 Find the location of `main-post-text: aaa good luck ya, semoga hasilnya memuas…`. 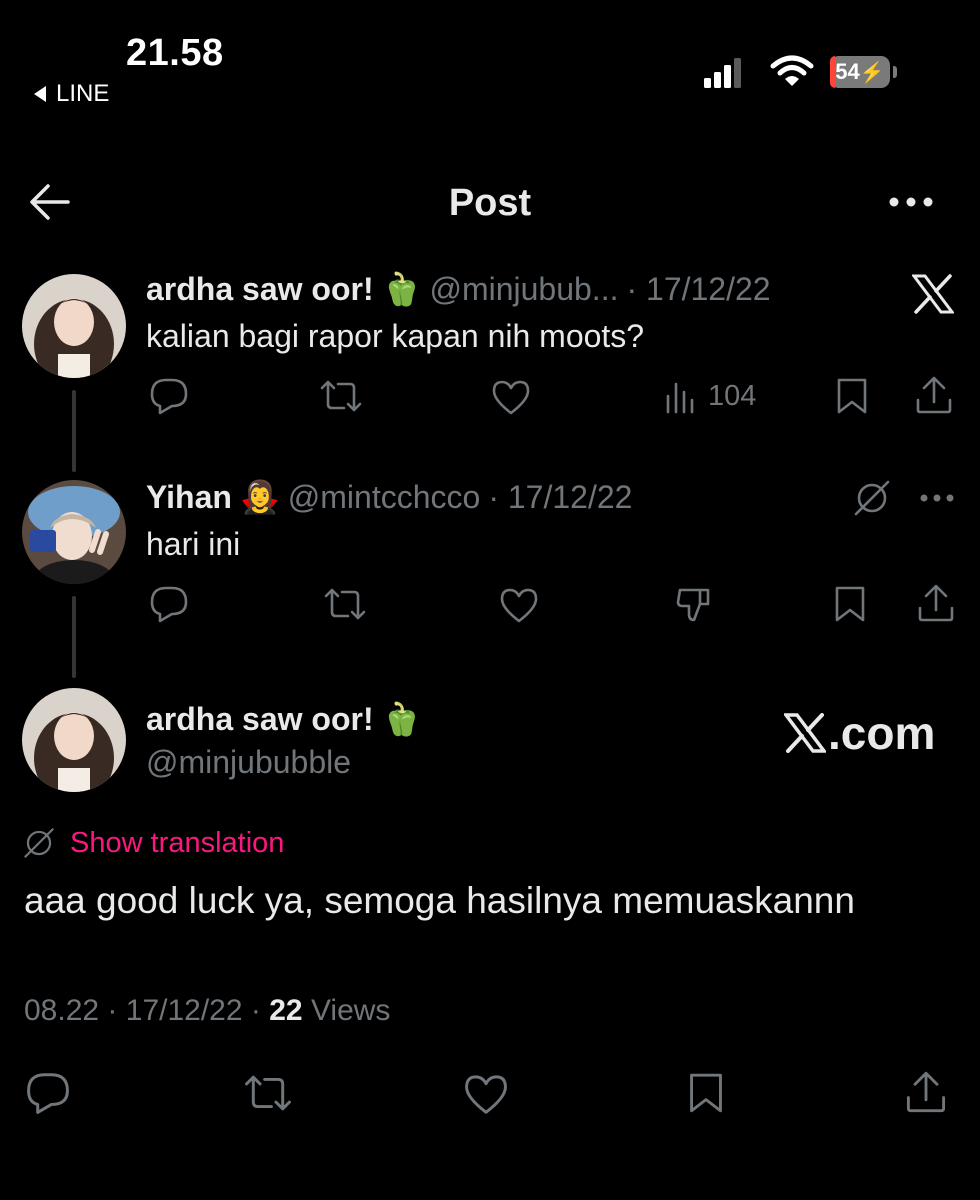

main-post-text: aaa good luck ya, semoga hasilnya memuas… is located at coordinates (439, 900).